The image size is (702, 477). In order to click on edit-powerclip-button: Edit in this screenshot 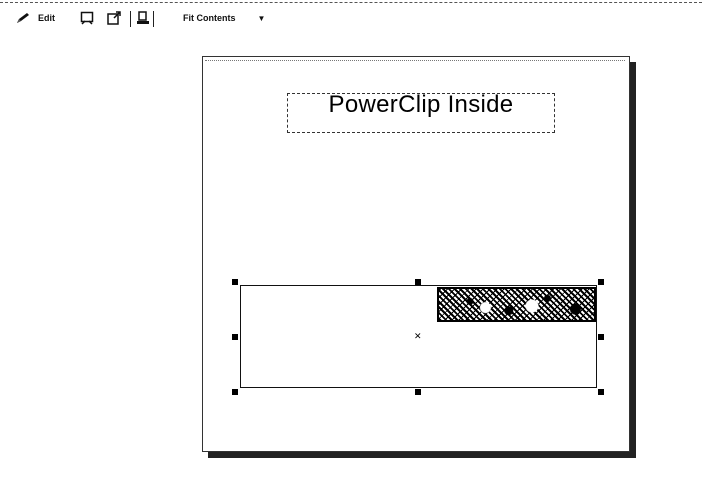, I will do `click(35, 18)`.